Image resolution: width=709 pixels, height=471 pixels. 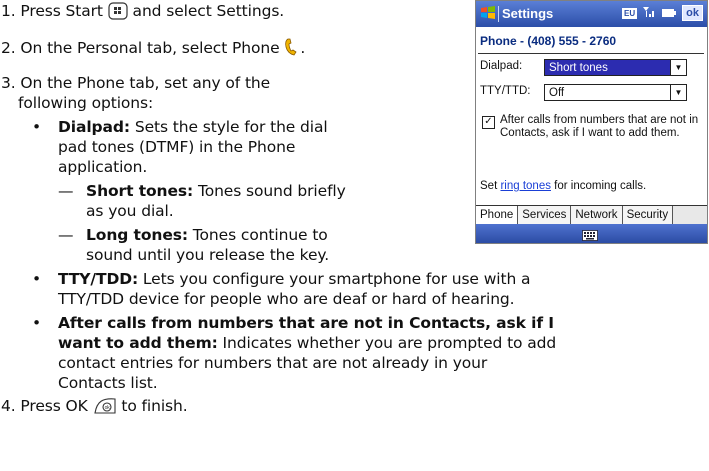 What do you see at coordinates (118, 13) in the screenshot?
I see `start-icon` at bounding box center [118, 13].